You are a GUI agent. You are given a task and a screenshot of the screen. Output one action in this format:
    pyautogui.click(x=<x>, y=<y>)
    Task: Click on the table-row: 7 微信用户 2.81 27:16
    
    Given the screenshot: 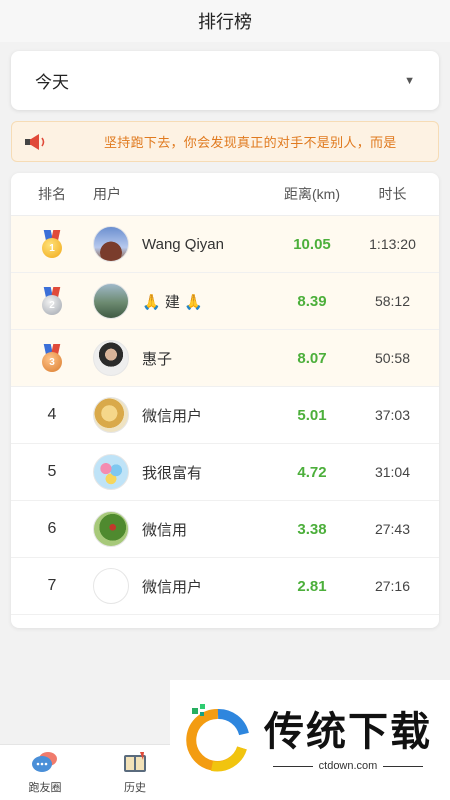 What is the action you would take?
    pyautogui.click(x=225, y=586)
    